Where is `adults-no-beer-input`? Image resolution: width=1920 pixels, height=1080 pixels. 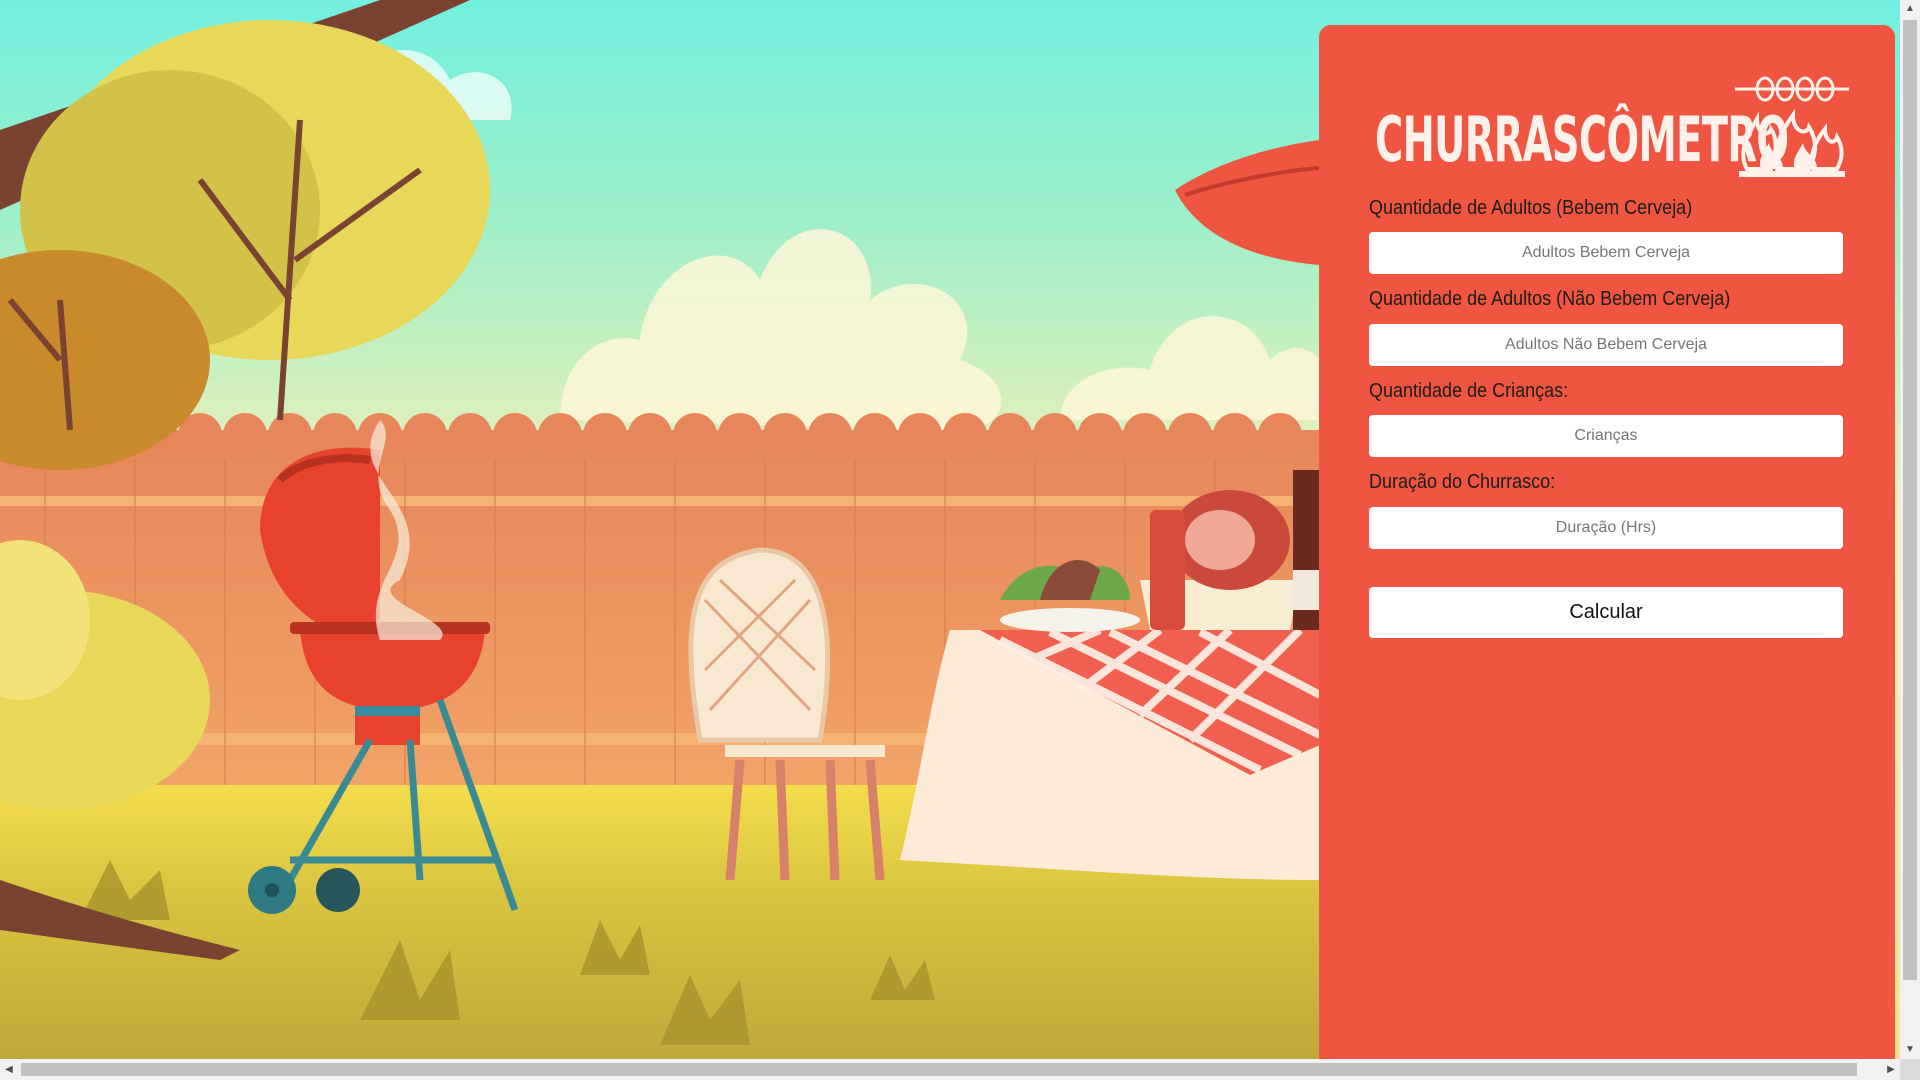 adults-no-beer-input is located at coordinates (1606, 345).